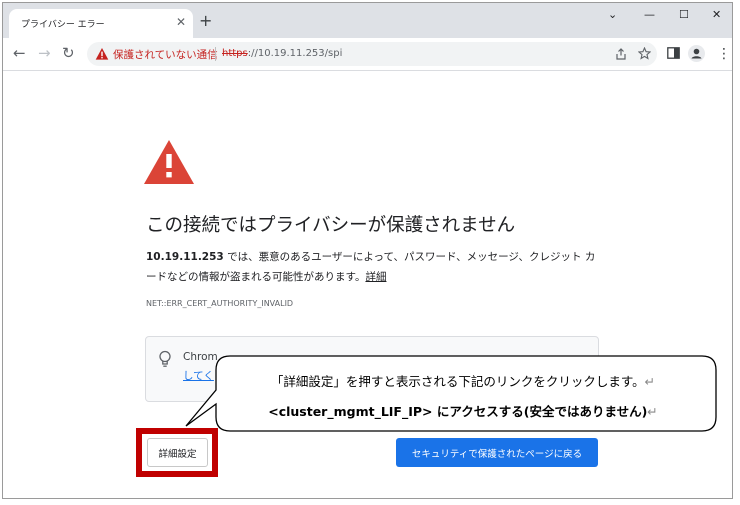  What do you see at coordinates (457, 381) in the screenshot?
I see `callout-line1-text: 「詳細設定」を押すと表示される下記のリンクをクリックします。` at bounding box center [457, 381].